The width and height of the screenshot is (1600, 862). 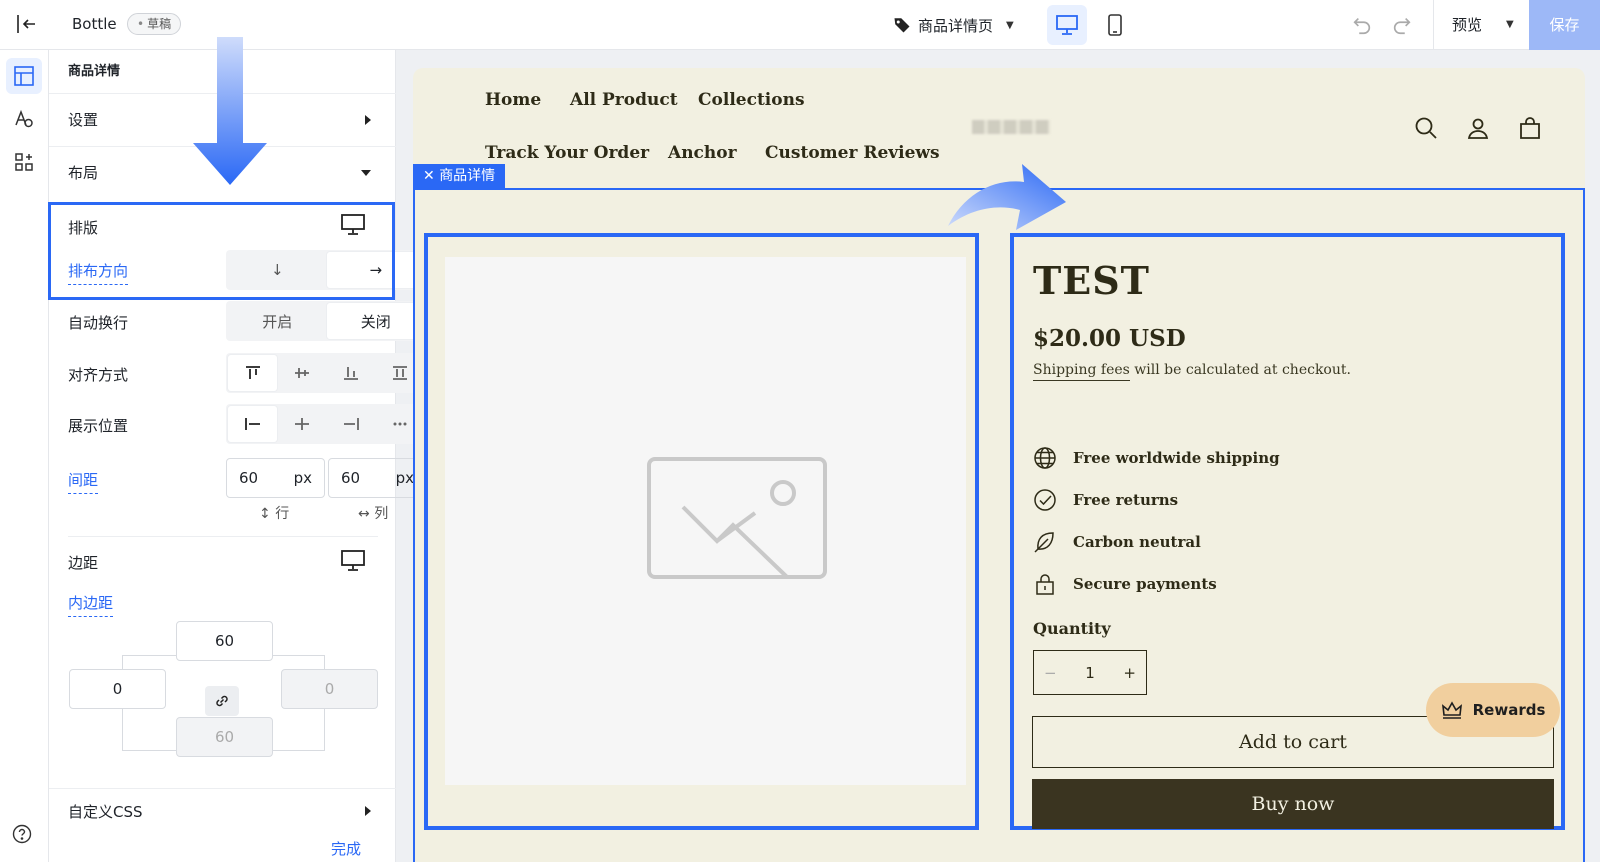 I want to click on align-top-option, so click(x=253, y=373).